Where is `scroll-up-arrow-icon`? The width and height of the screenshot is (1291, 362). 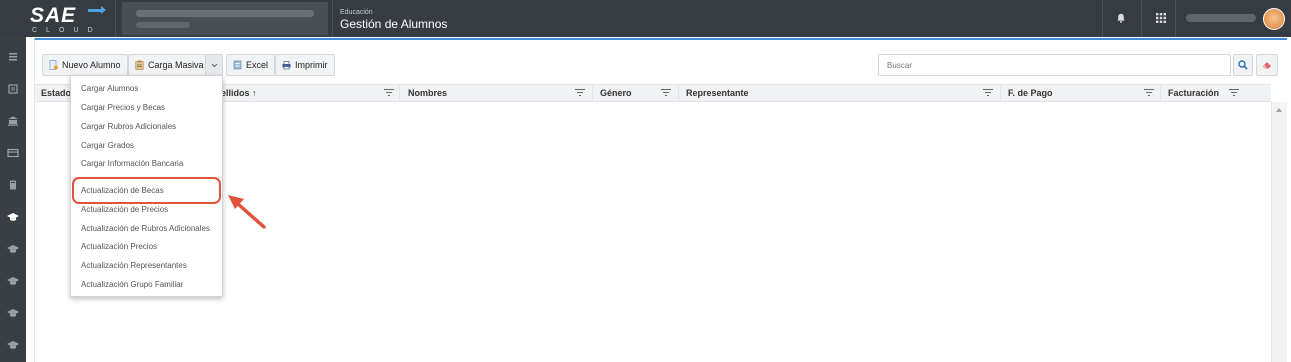 scroll-up-arrow-icon is located at coordinates (1279, 110).